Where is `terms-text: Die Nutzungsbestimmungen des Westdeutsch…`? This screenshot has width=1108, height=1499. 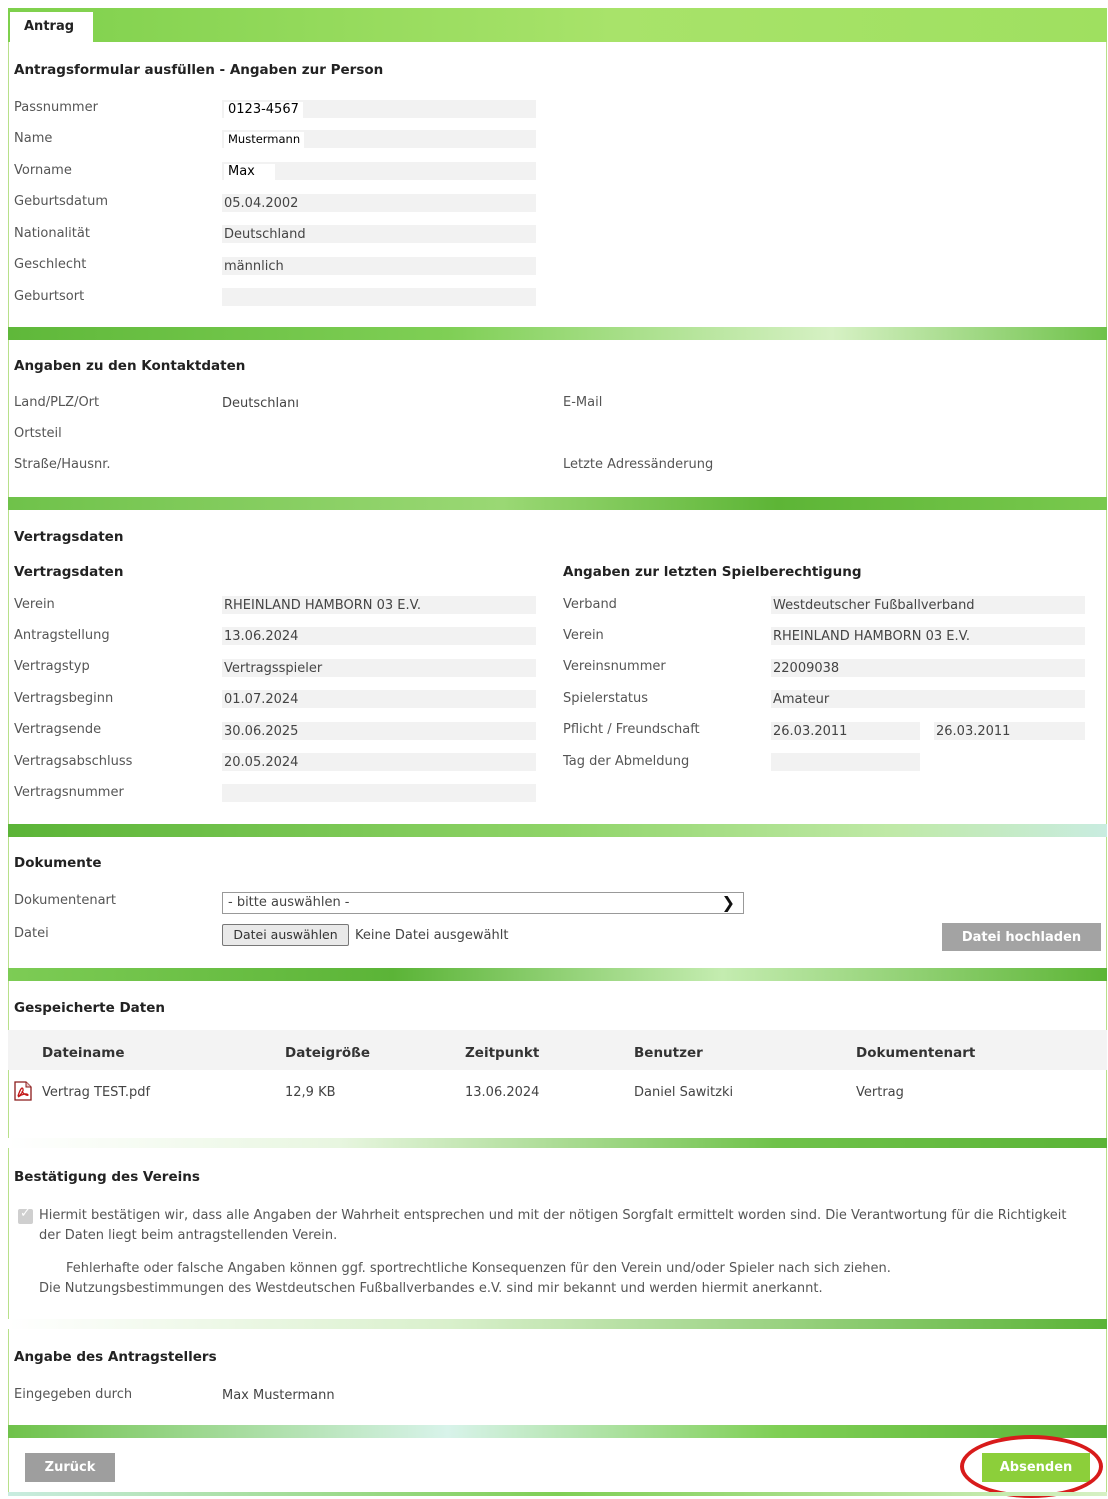 terms-text: Die Nutzungsbestimmungen des Westdeutsch… is located at coordinates (431, 1288).